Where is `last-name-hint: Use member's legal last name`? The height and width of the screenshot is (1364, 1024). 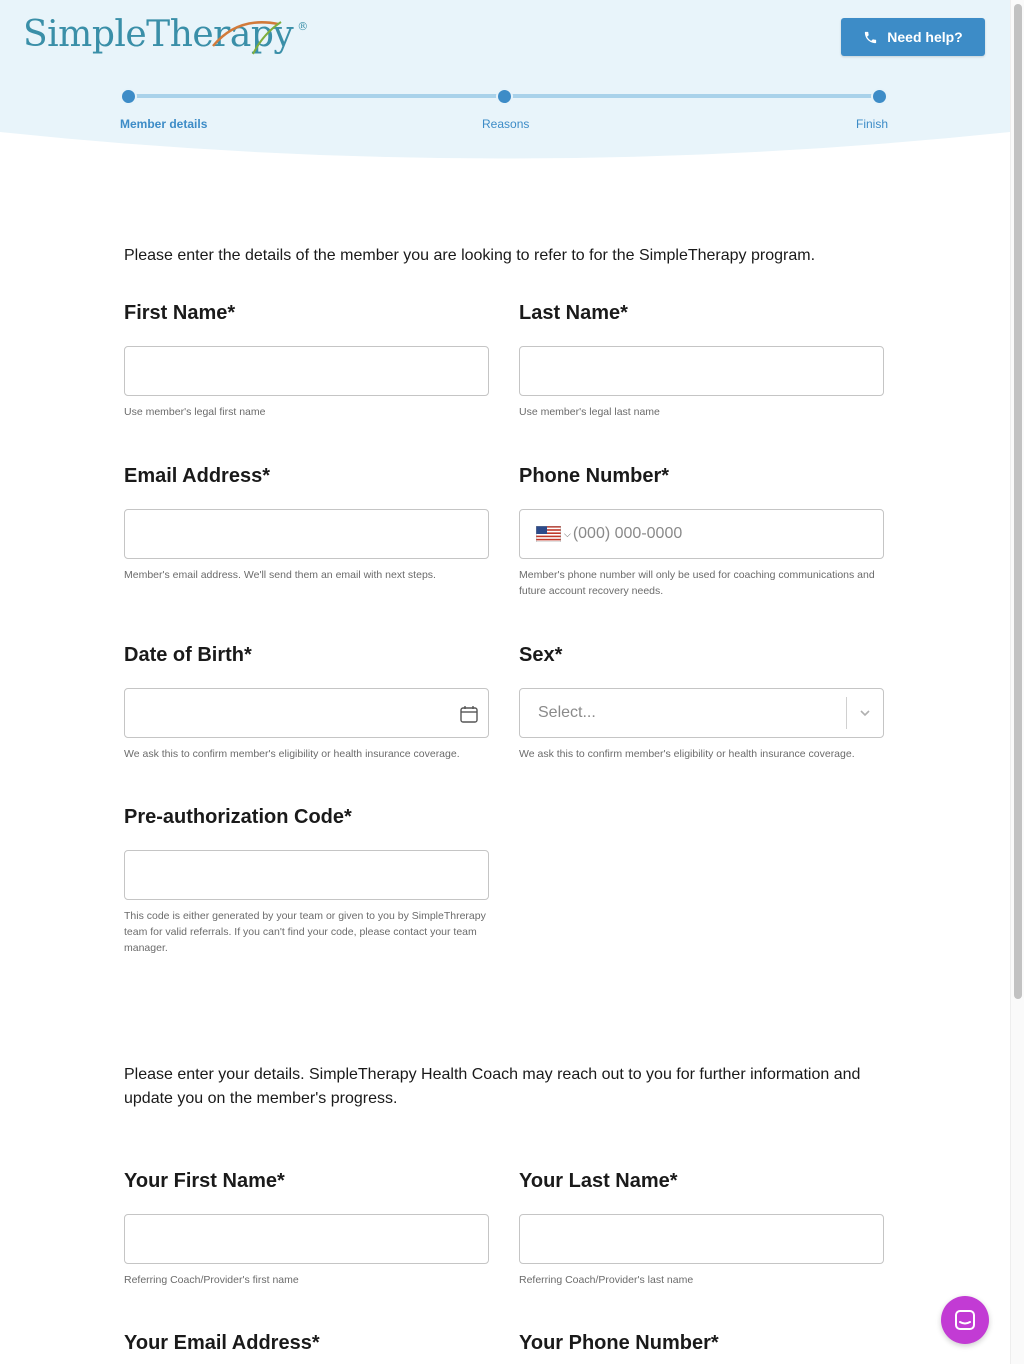 last-name-hint: Use member's legal last name is located at coordinates (589, 412).